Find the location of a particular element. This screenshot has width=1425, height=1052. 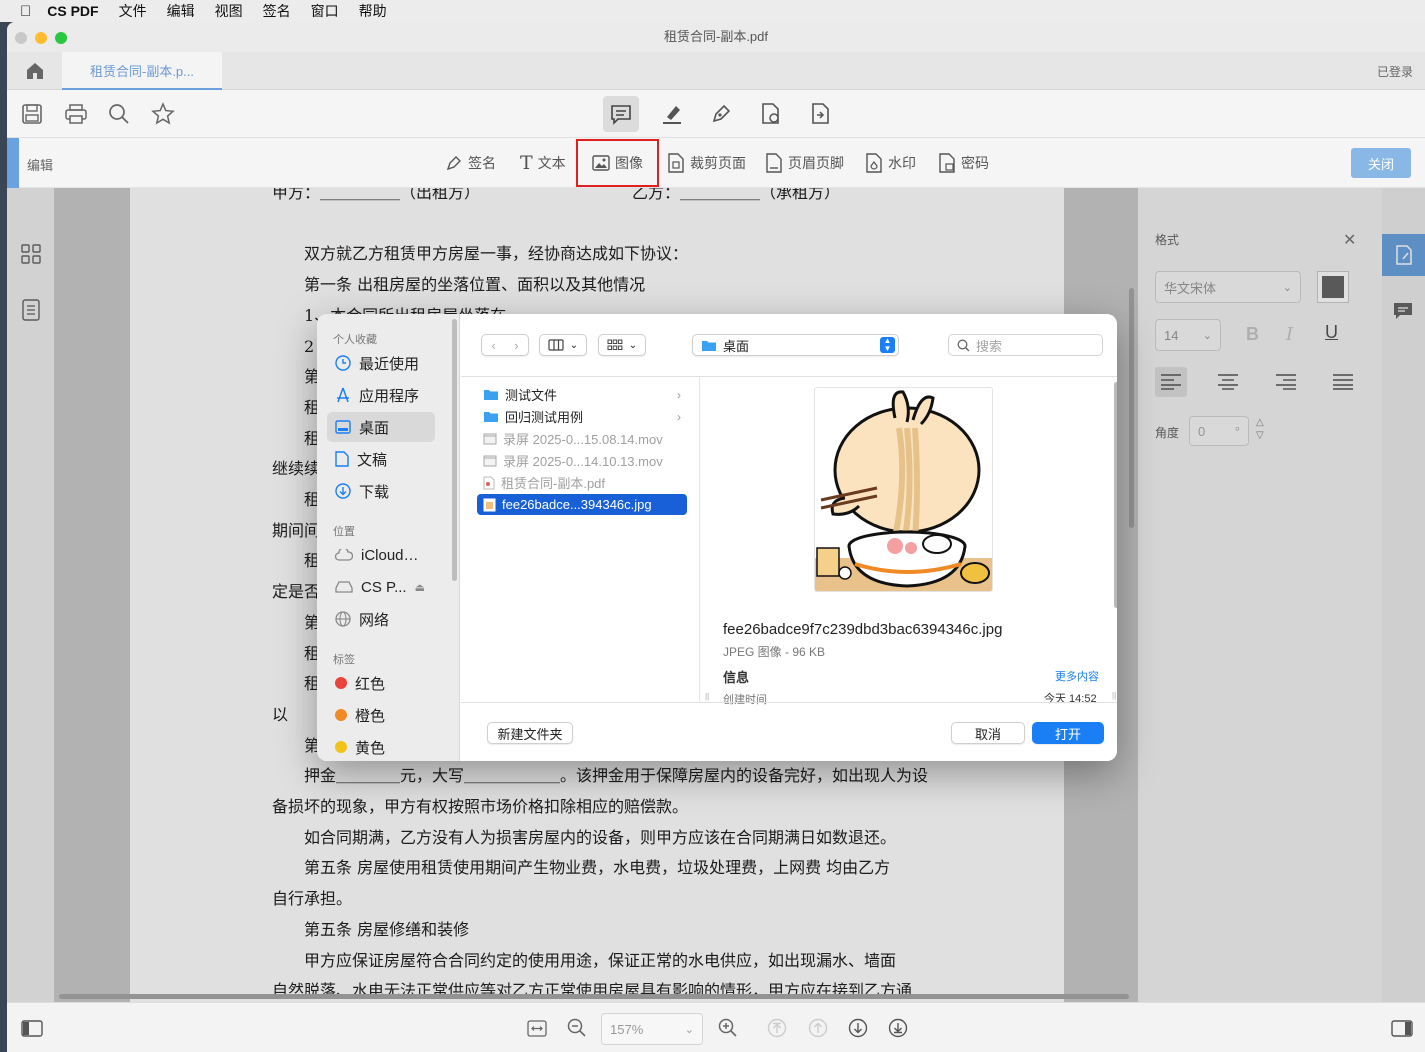

sidebar-scrollbar is located at coordinates (454, 450).